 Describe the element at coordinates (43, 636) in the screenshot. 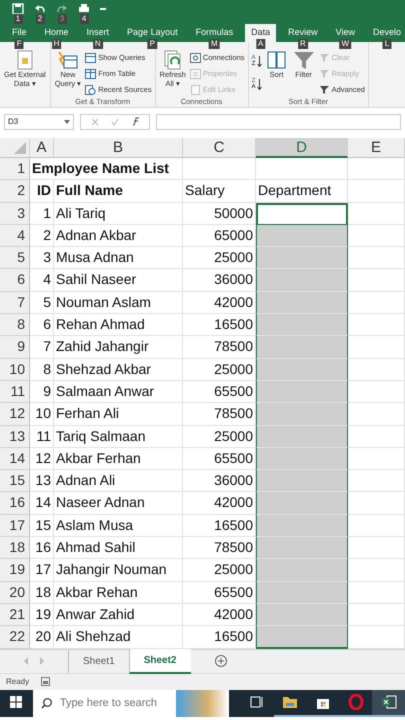

I see `cell-text: 20` at that location.